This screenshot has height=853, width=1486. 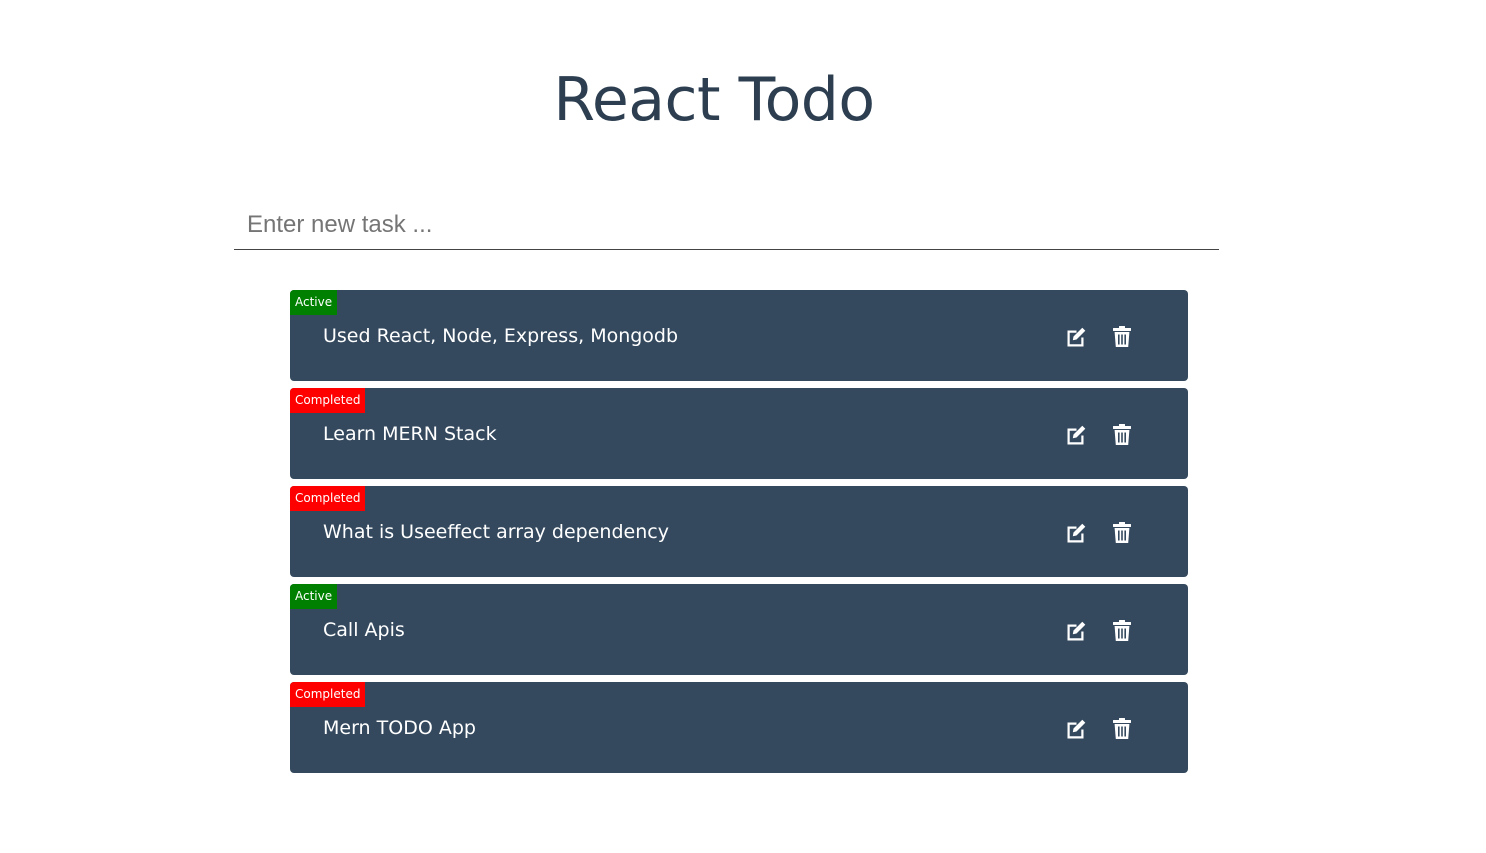 What do you see at coordinates (410, 434) in the screenshot?
I see `task-text: Learn MERN Stack` at bounding box center [410, 434].